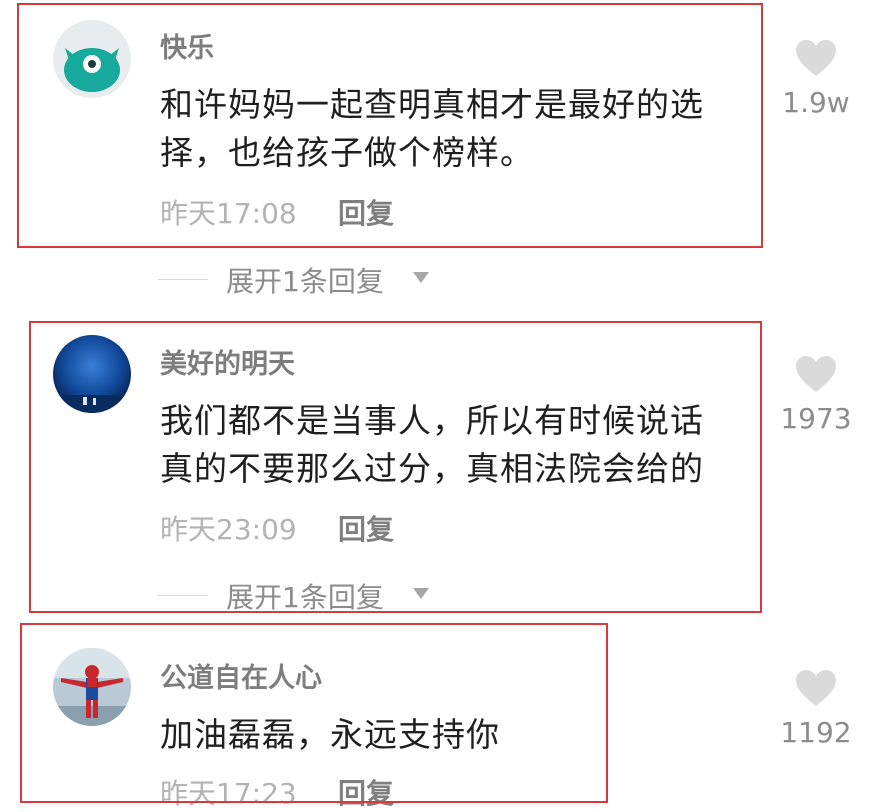  Describe the element at coordinates (314, 713) in the screenshot. I see `highlight-box` at that location.